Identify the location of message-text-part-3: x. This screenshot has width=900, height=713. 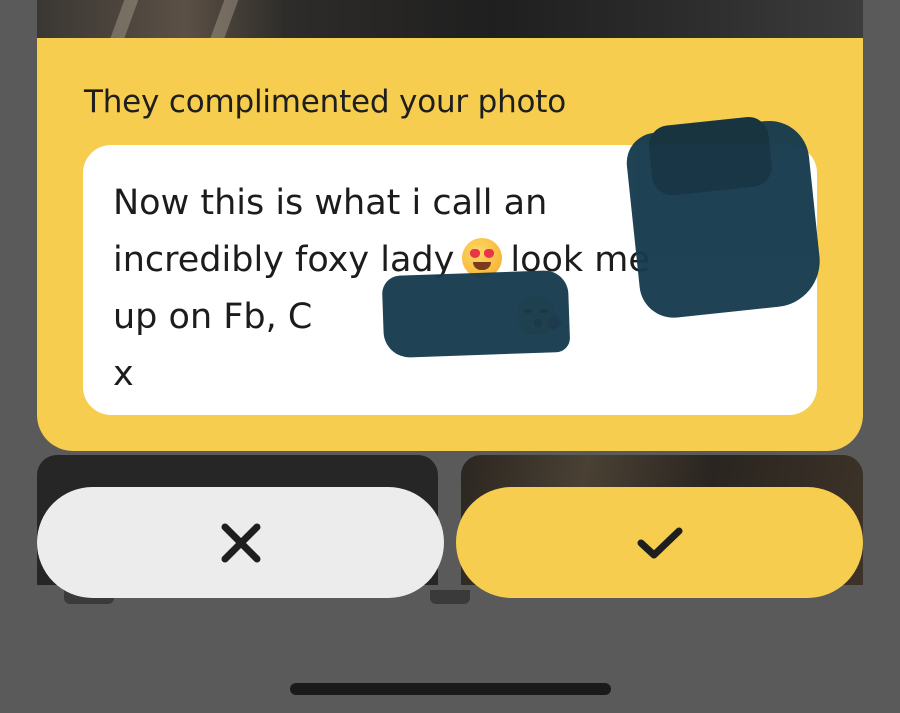
(123, 374).